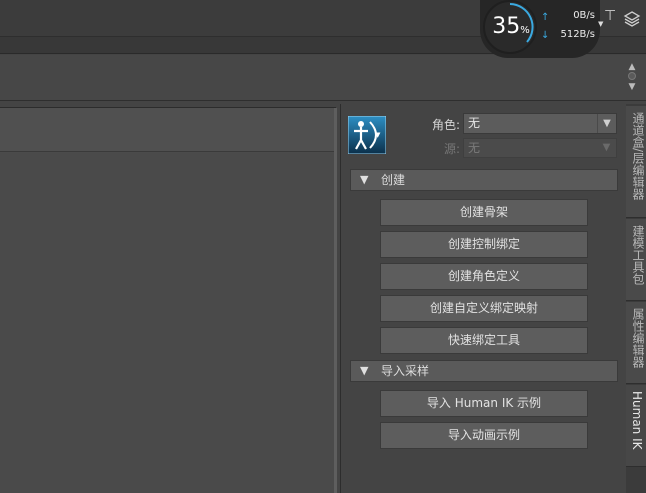 The image size is (646, 493). Describe the element at coordinates (484, 340) in the screenshot. I see `quick-rig-tool-button: 快速绑定工具` at that location.